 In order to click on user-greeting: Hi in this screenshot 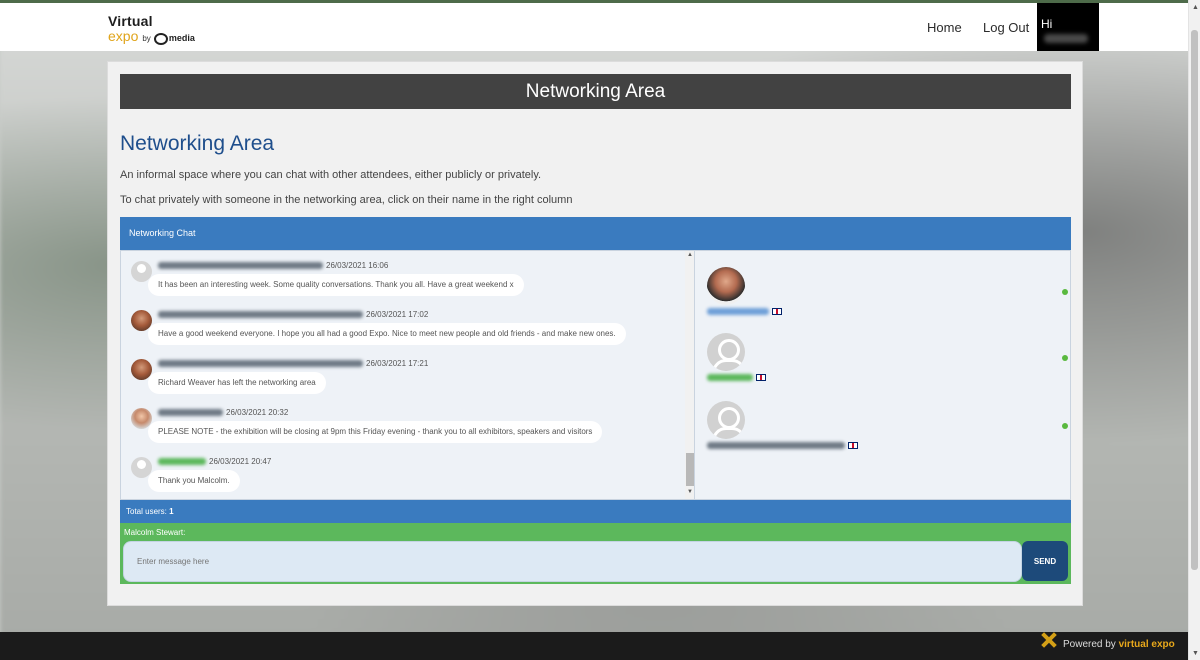, I will do `click(1068, 27)`.